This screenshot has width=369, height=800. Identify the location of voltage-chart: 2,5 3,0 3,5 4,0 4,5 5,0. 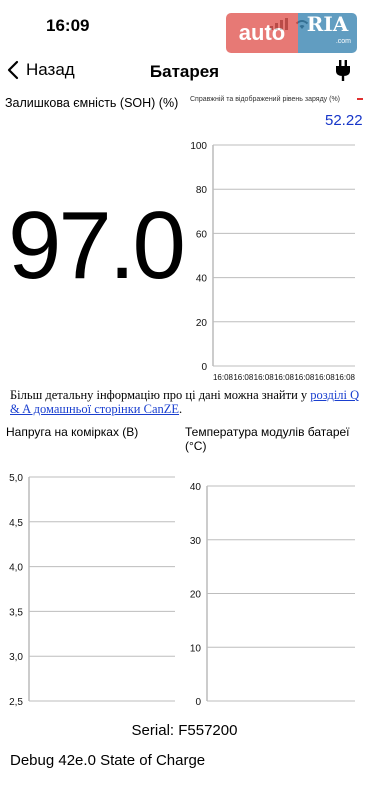
(92, 590).